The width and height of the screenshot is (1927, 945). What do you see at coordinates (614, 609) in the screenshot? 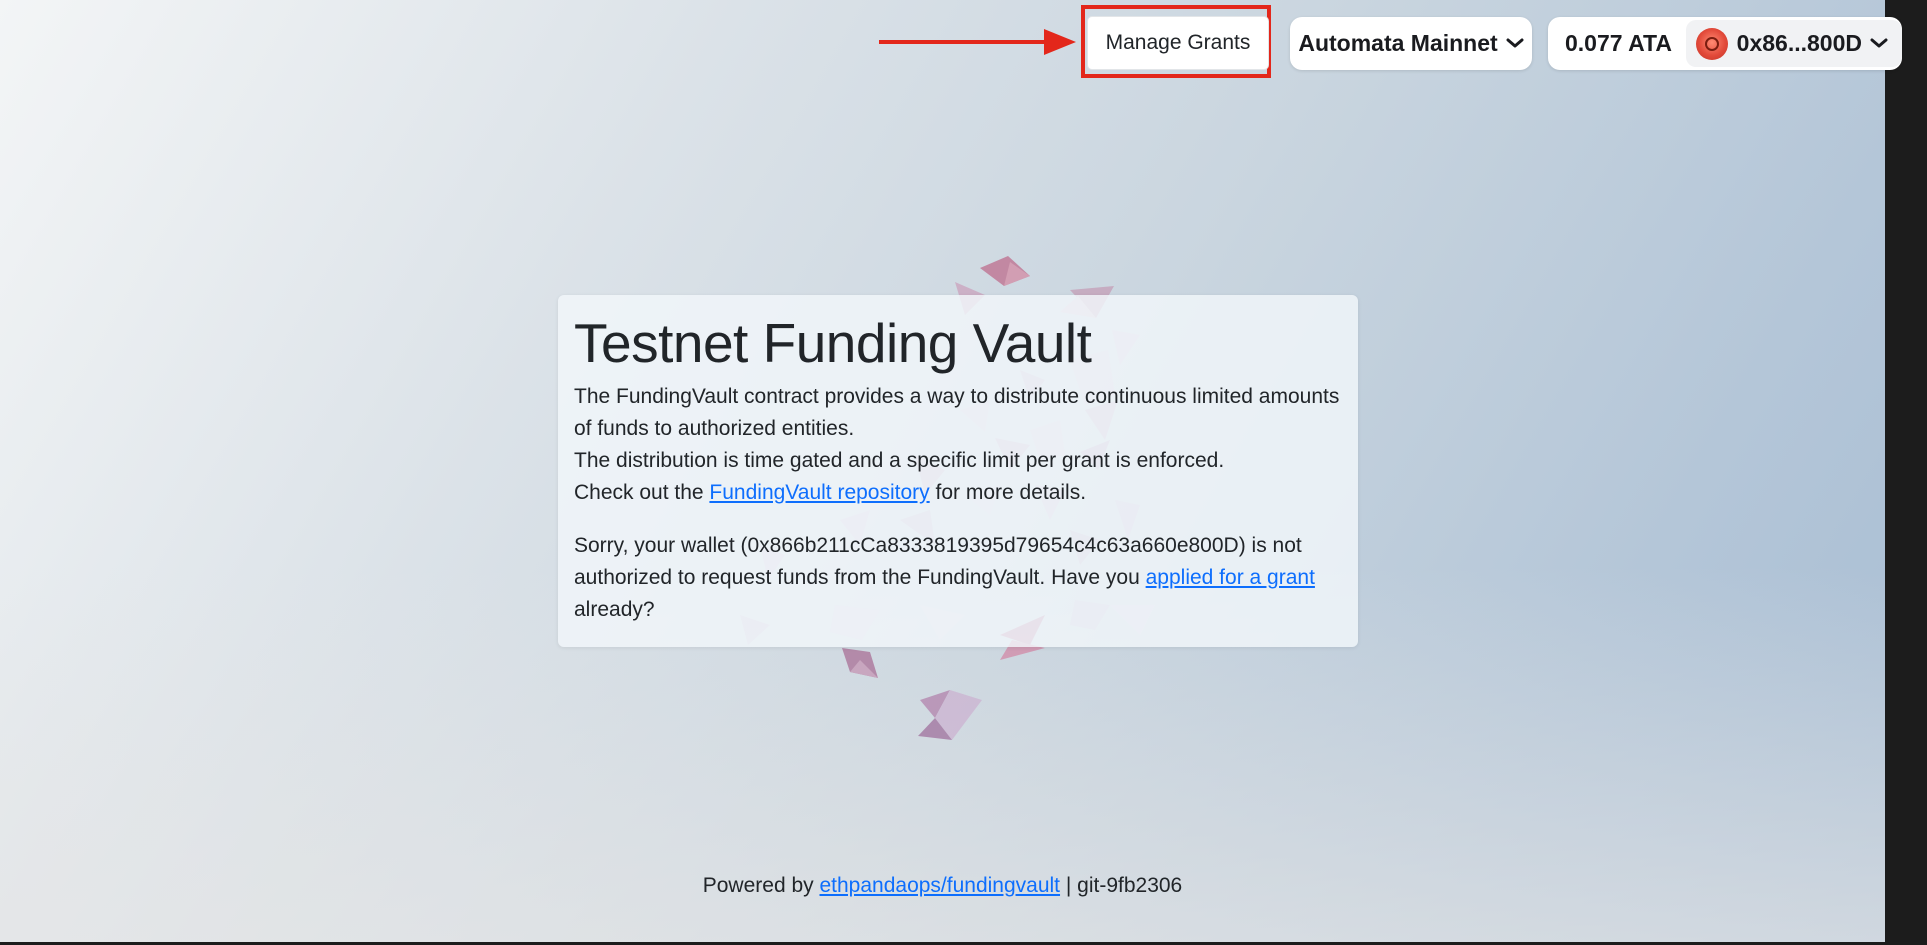
I see `notice-suffix: already?` at bounding box center [614, 609].